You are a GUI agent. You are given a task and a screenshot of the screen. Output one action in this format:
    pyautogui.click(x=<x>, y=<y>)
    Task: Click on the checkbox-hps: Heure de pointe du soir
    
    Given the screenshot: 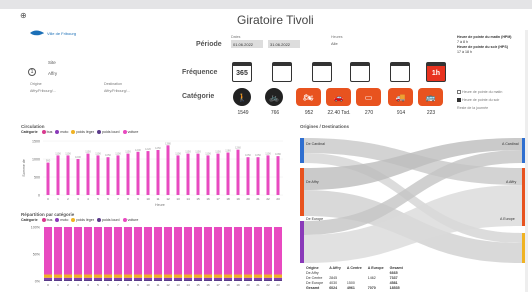 What is the action you would take?
    pyautogui.click(x=478, y=100)
    